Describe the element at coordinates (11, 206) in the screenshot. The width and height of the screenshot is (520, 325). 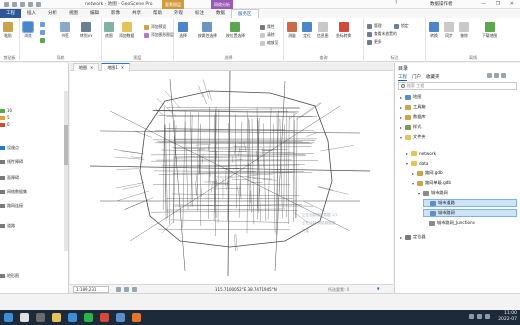
I see `contents-layer-row: 路网连接` at that location.